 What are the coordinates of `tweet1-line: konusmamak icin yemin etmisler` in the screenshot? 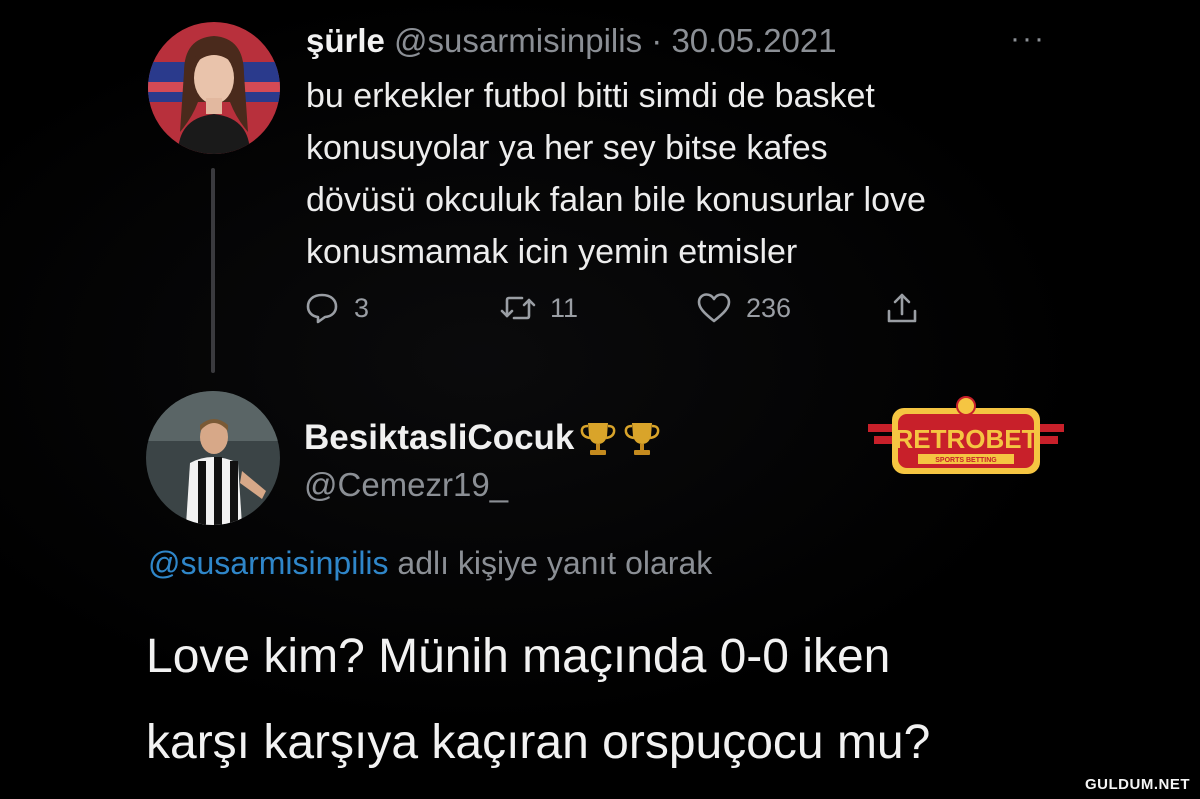 It's located at (552, 252).